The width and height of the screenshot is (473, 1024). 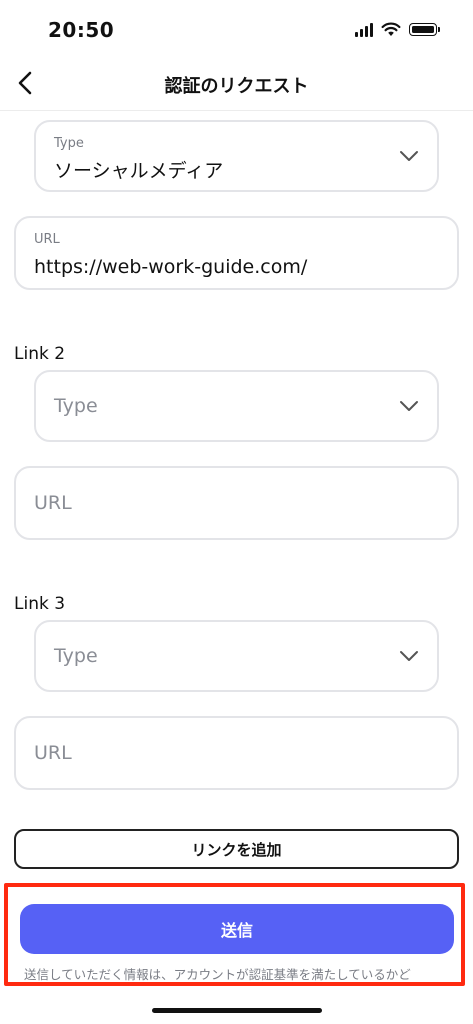 What do you see at coordinates (81, 30) in the screenshot?
I see `status-time: 20:50` at bounding box center [81, 30].